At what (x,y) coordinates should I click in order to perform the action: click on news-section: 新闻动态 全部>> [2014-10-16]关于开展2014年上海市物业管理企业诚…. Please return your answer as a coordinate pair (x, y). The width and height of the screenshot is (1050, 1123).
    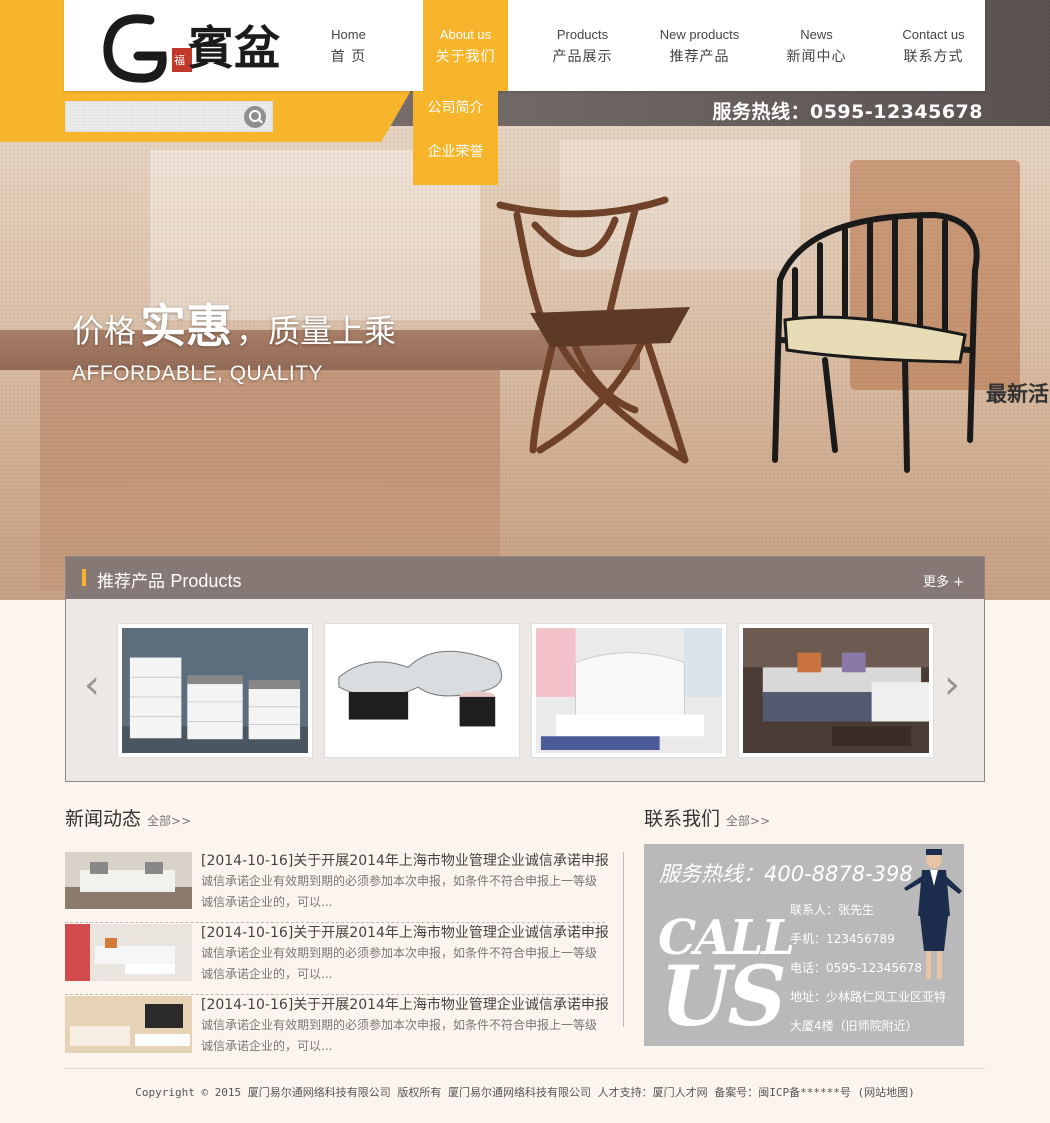
    Looking at the image, I should click on (337, 935).